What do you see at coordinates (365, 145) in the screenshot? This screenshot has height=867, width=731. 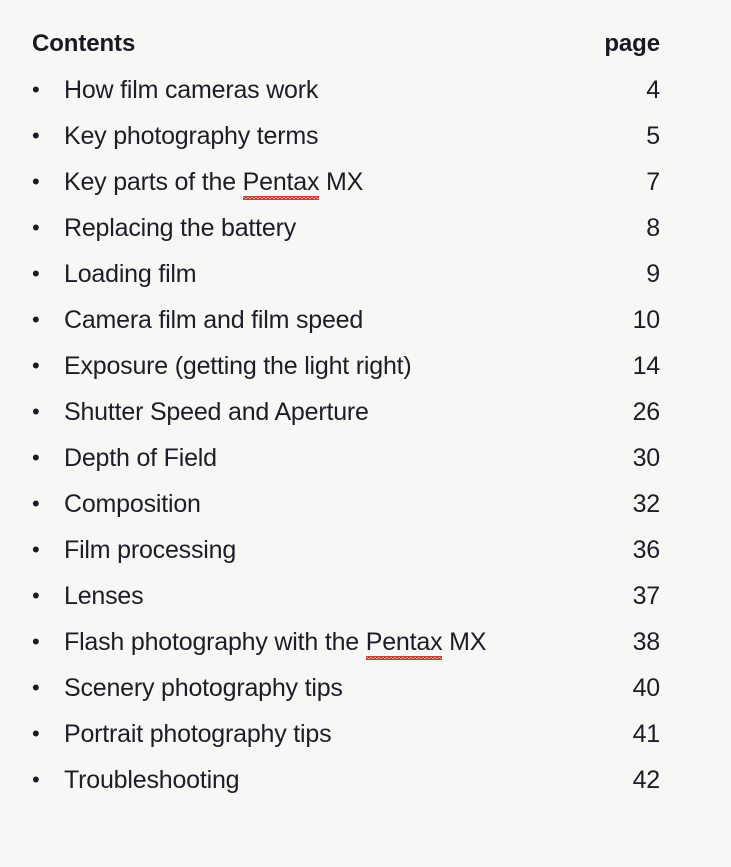 I see `toc-entry: • Key photography terms 5` at bounding box center [365, 145].